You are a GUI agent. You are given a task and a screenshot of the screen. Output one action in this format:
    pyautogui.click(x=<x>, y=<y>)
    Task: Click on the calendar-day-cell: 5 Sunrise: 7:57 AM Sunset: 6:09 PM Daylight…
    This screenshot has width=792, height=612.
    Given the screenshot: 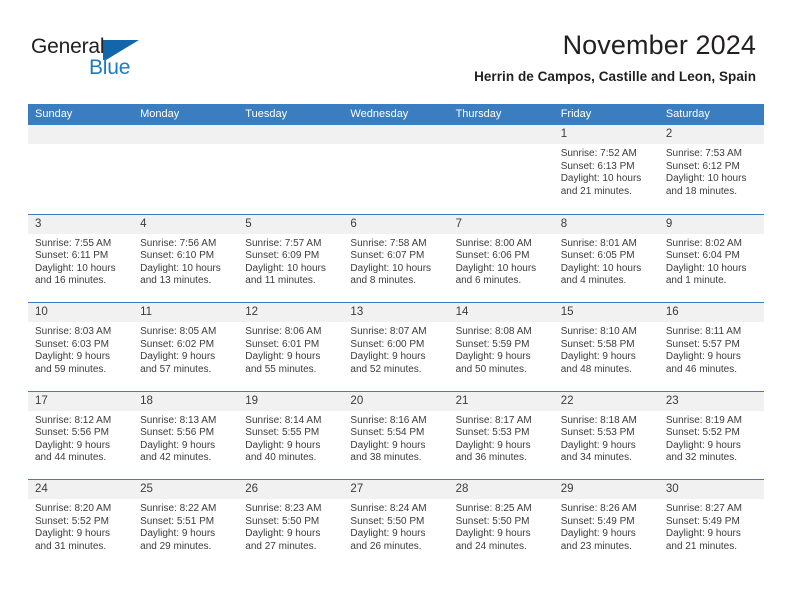 What is the action you would take?
    pyautogui.click(x=291, y=258)
    